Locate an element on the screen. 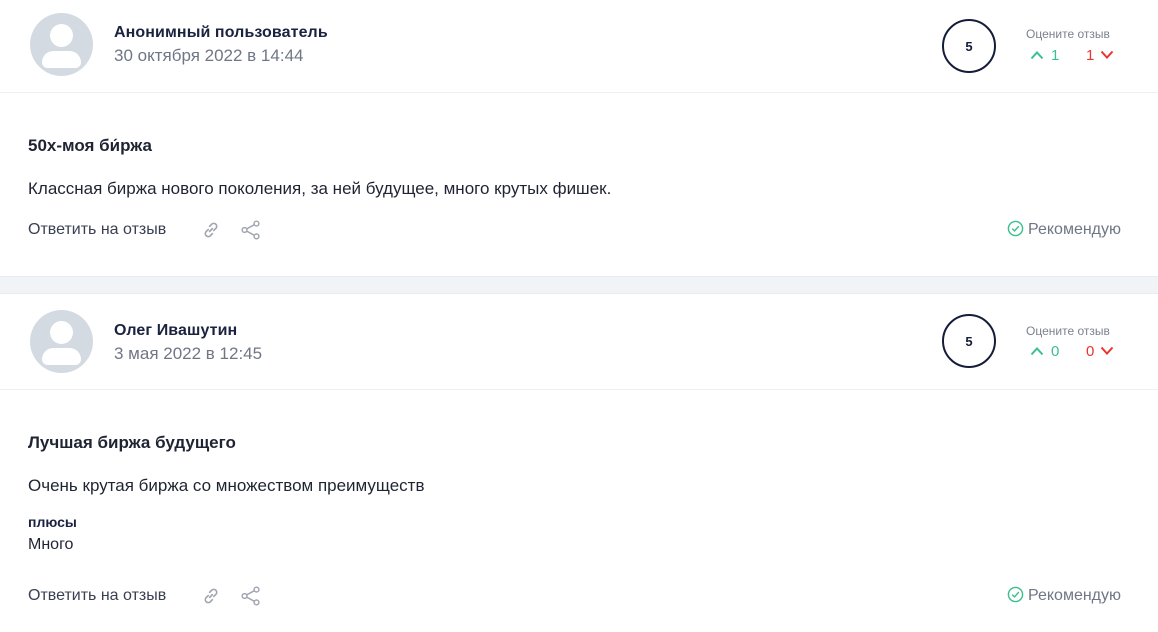 This screenshot has height=632, width=1158. review-title: 50х-моя би́ржа is located at coordinates (90, 145).